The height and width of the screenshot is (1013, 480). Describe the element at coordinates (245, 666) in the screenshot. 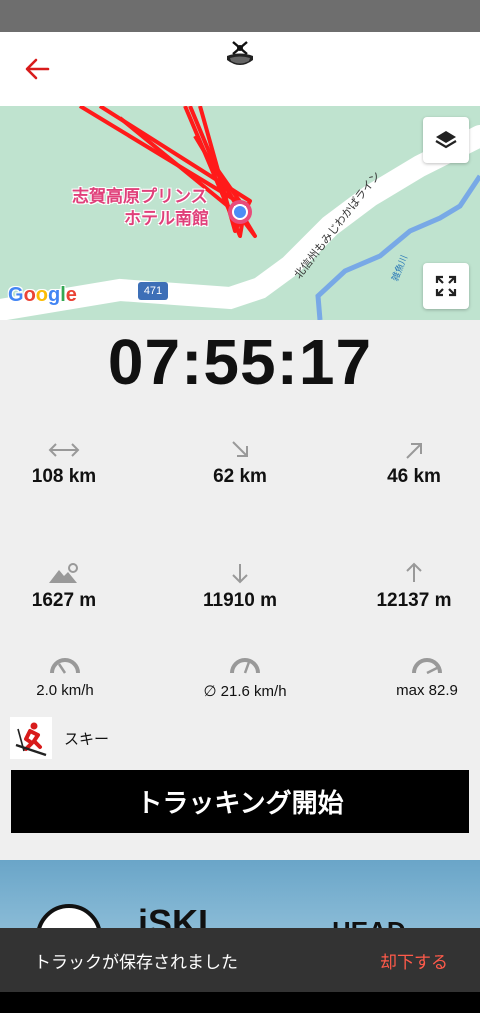

I see `speedometer-avg-icon` at that location.